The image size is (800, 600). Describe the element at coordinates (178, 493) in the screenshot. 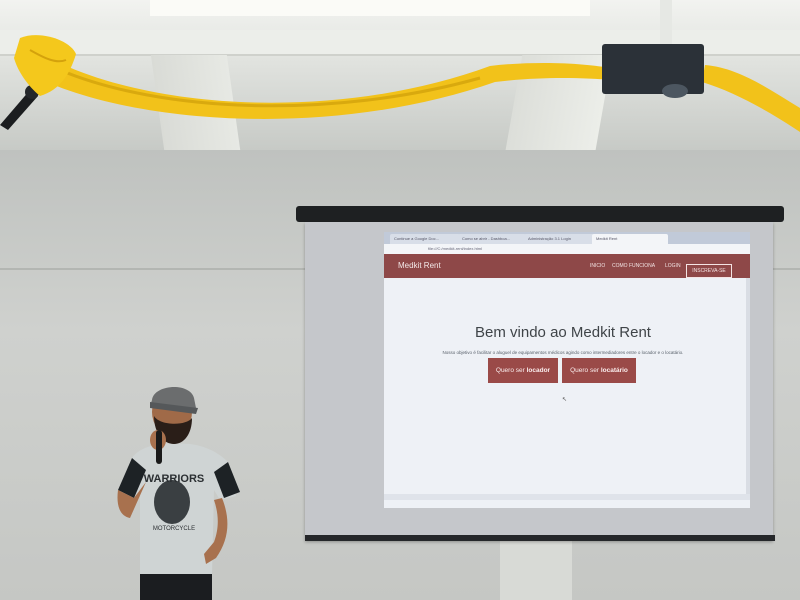

I see `speaker-person: WARRIORS MOTORCYCLE` at that location.